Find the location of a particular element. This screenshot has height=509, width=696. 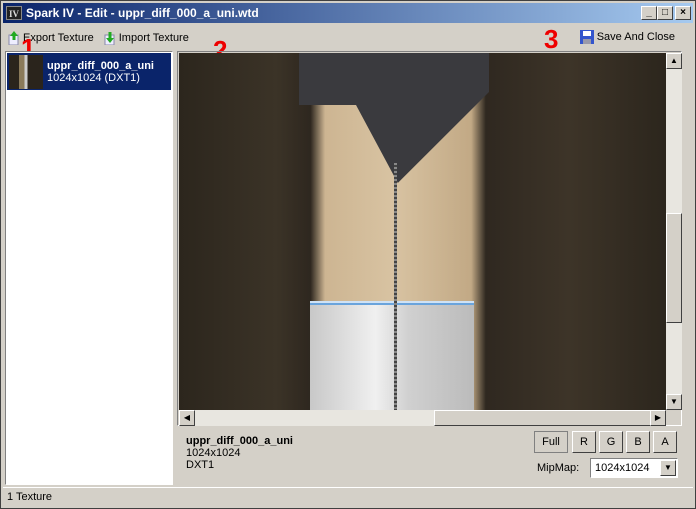

vertical-scroll-thumb is located at coordinates (674, 268).